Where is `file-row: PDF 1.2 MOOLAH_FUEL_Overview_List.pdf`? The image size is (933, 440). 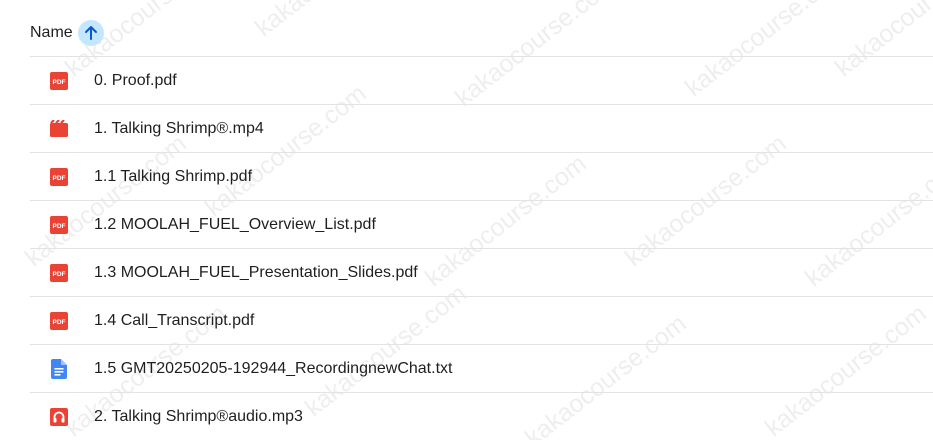
file-row: PDF 1.2 MOOLAH_FUEL_Overview_List.pdf is located at coordinates (481, 224).